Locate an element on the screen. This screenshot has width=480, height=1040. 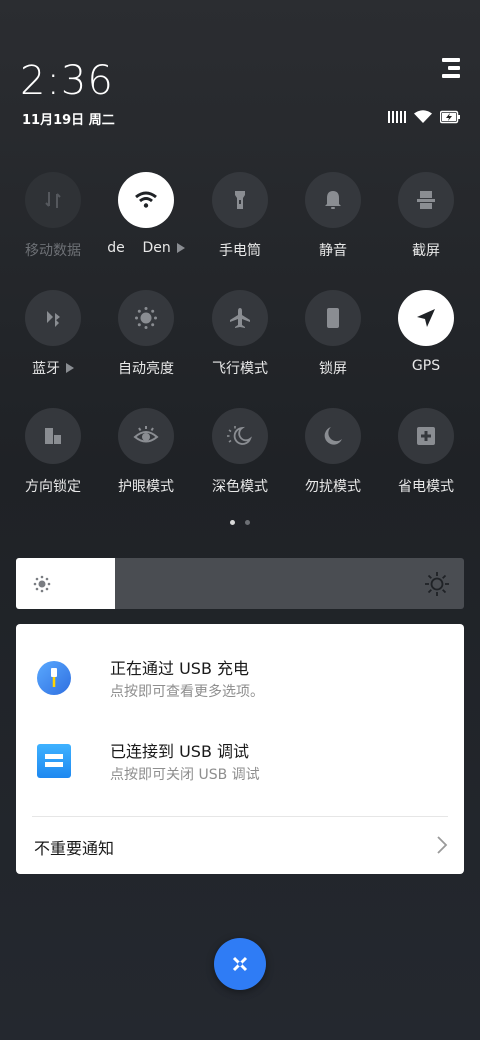
auto-brightness-icon is located at coordinates (146, 318).